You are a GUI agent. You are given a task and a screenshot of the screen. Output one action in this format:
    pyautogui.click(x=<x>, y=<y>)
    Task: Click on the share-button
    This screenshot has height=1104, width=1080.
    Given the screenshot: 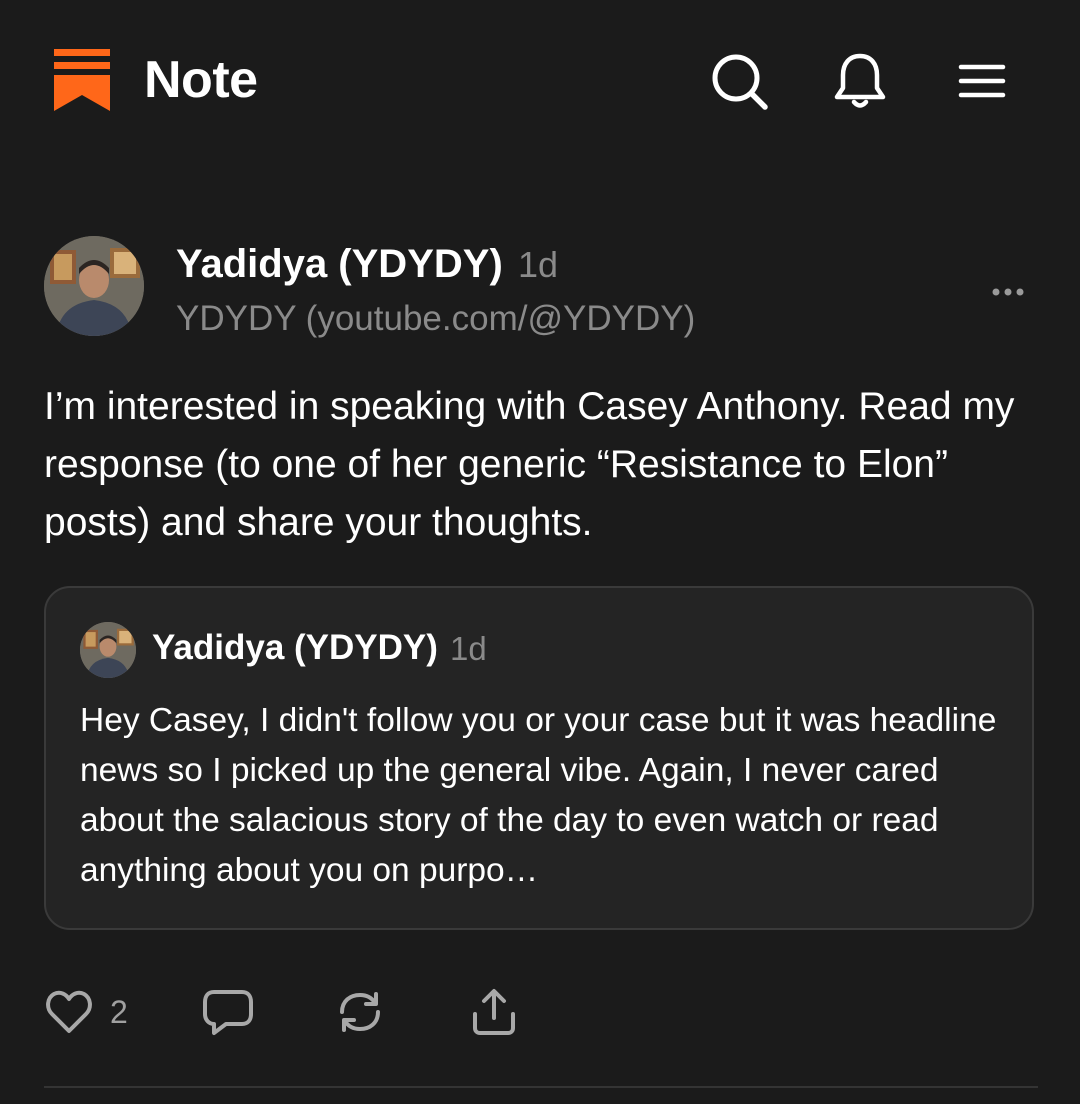 What is the action you would take?
    pyautogui.click(x=494, y=1012)
    